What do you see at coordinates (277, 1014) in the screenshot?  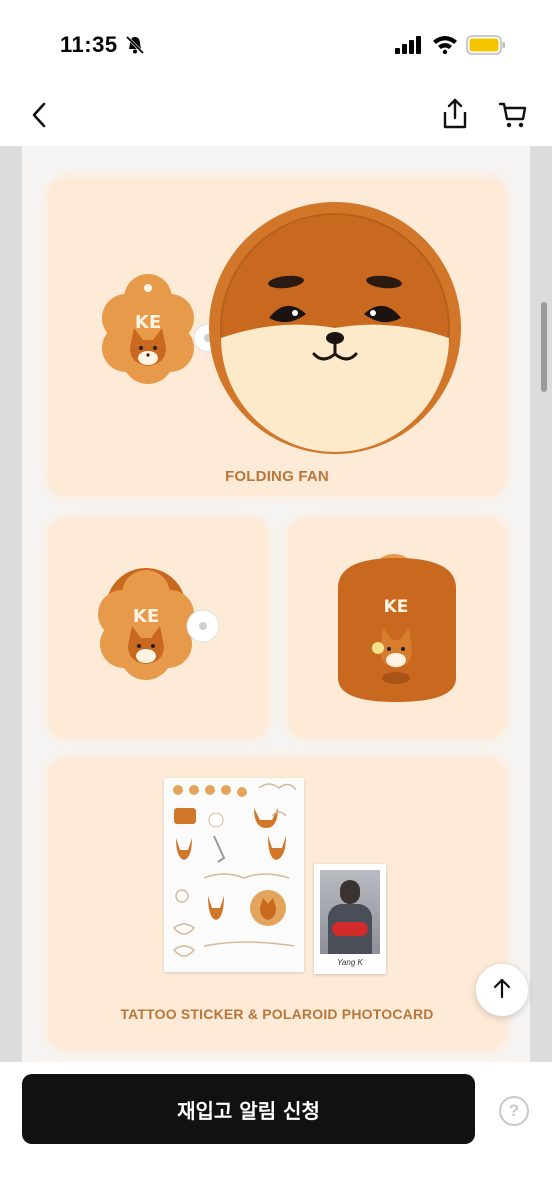 I see `sticker-polaroid-caption: TATTOO STICKER & POLAROID PHOTOCARD` at bounding box center [277, 1014].